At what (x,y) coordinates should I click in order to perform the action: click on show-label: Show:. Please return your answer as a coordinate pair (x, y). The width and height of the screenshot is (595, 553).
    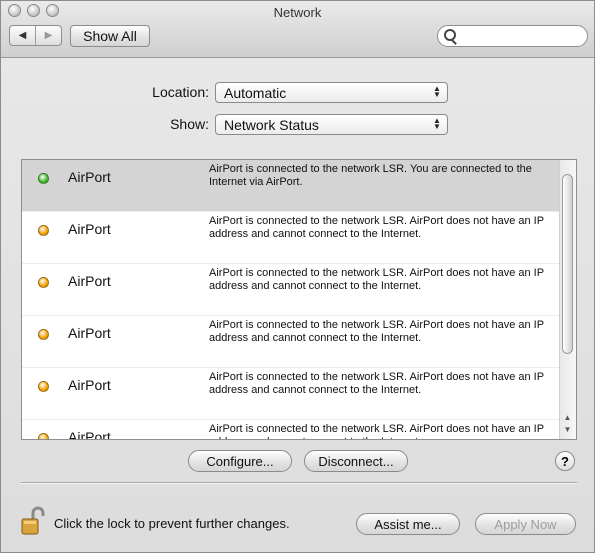
    Looking at the image, I should click on (189, 124).